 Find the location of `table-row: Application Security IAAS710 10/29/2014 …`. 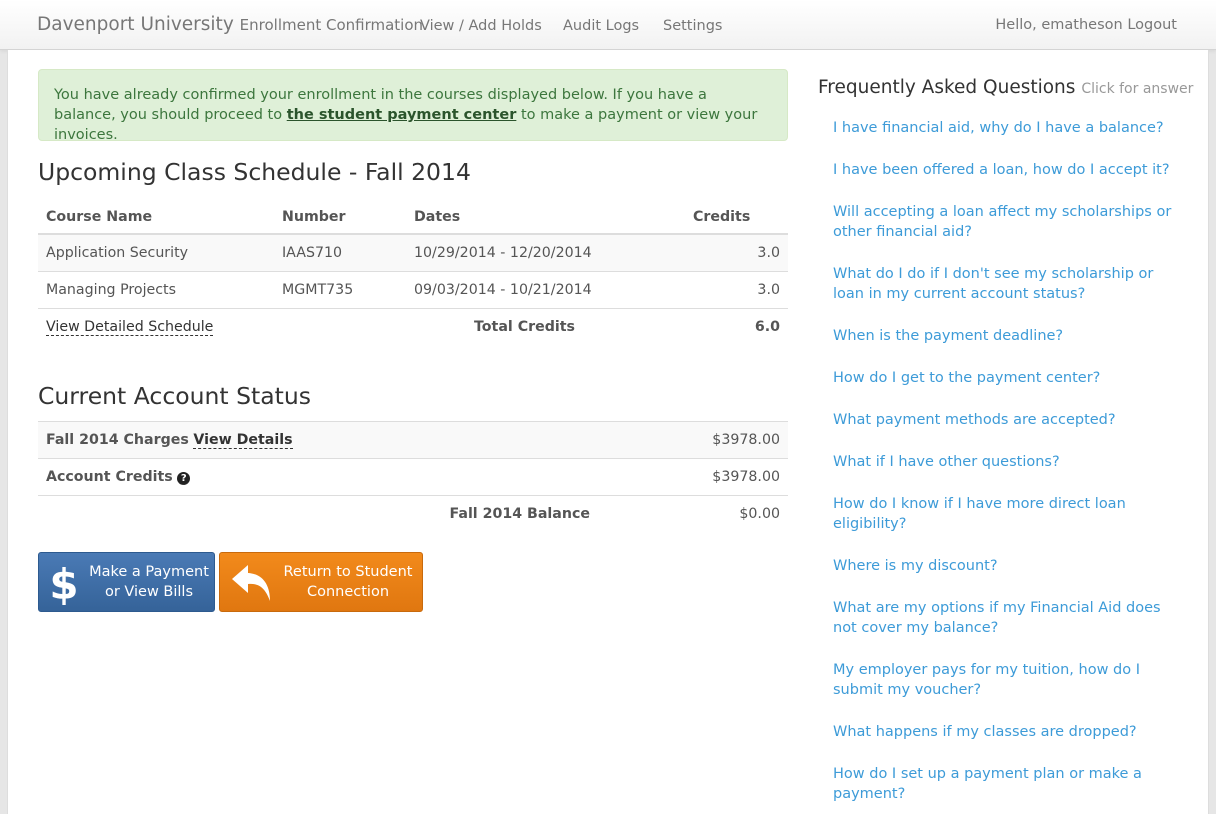

table-row: Application Security IAAS710 10/29/2014 … is located at coordinates (413, 252).